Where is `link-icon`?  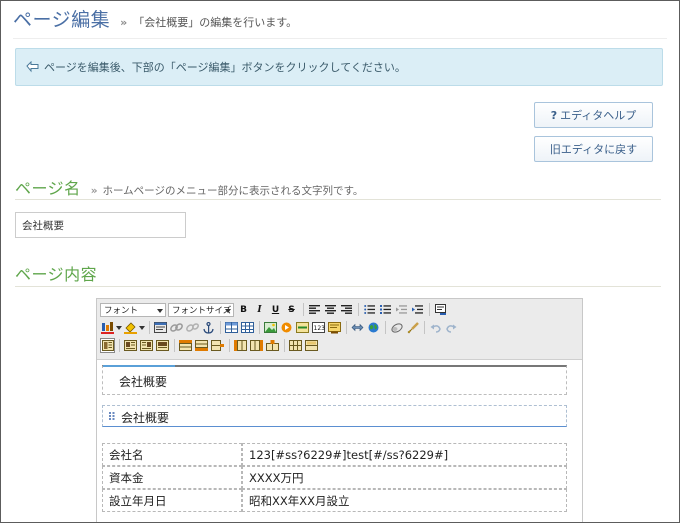
link-icon is located at coordinates (176, 327).